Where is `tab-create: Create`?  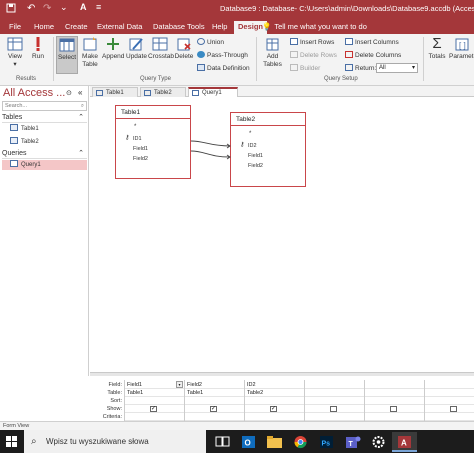 tab-create: Create is located at coordinates (76, 26).